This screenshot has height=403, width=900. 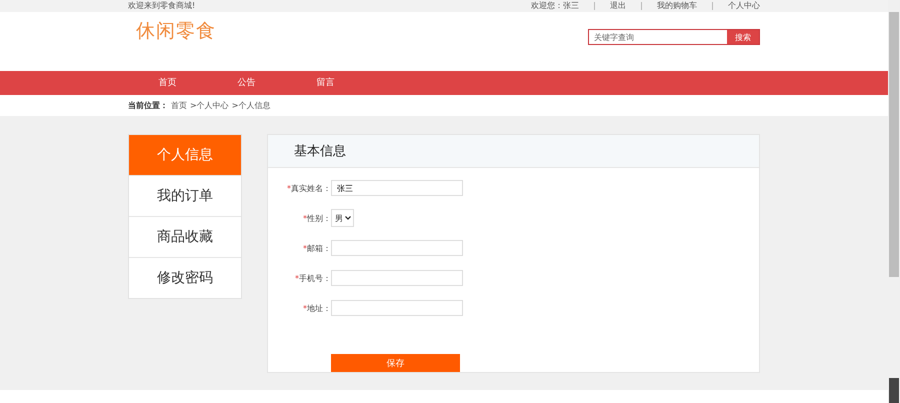 What do you see at coordinates (325, 83) in the screenshot?
I see `nav-link: 留言` at bounding box center [325, 83].